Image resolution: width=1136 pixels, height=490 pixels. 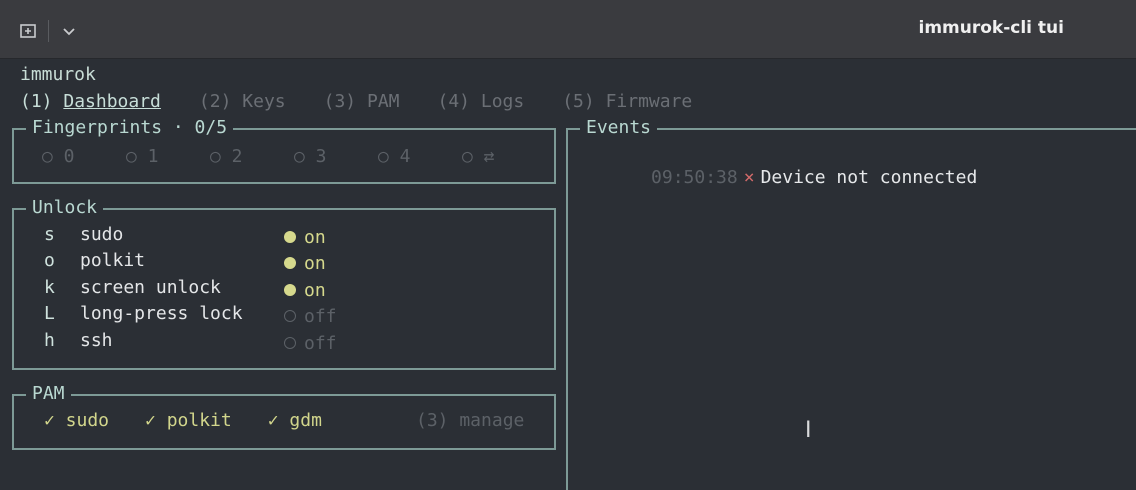 What do you see at coordinates (84, 156) in the screenshot?
I see `fingerprint-slot: ○ 0` at bounding box center [84, 156].